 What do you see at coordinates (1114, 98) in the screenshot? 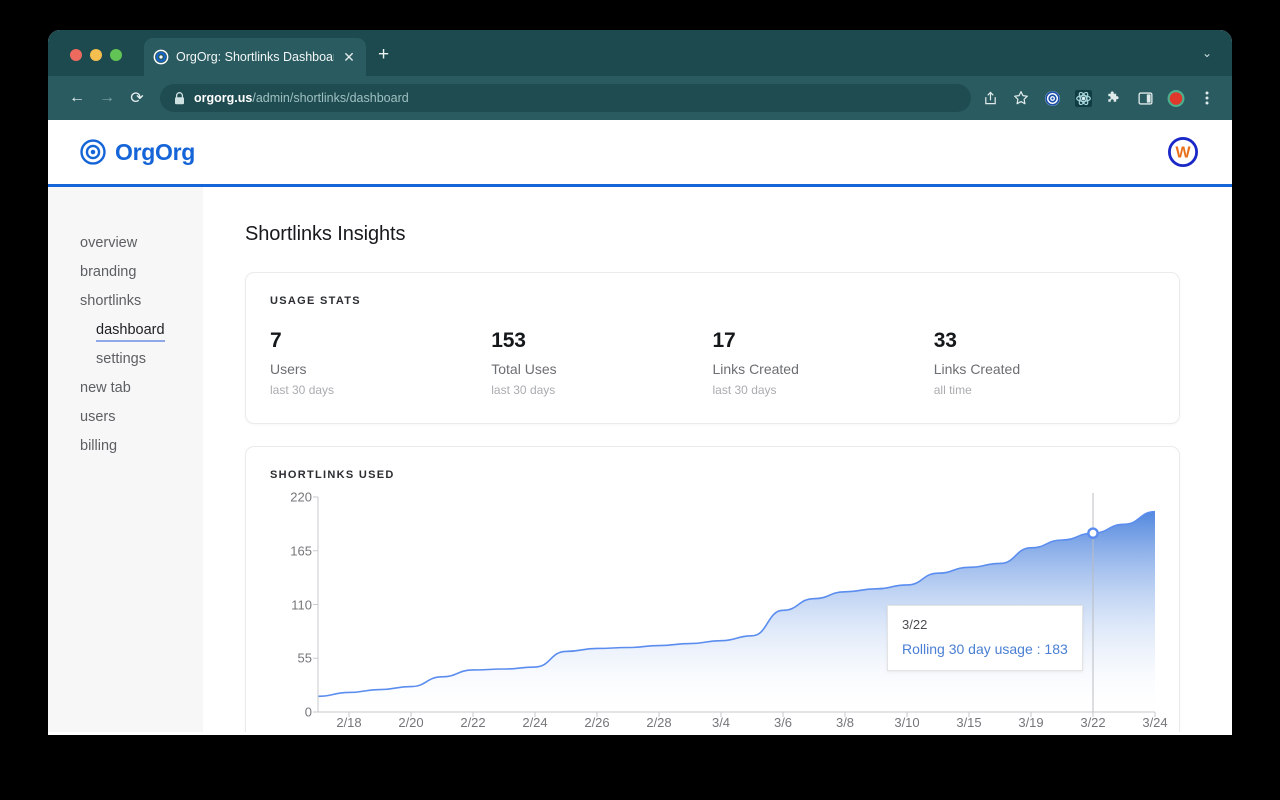
I see `puzzle-extension-icon` at bounding box center [1114, 98].